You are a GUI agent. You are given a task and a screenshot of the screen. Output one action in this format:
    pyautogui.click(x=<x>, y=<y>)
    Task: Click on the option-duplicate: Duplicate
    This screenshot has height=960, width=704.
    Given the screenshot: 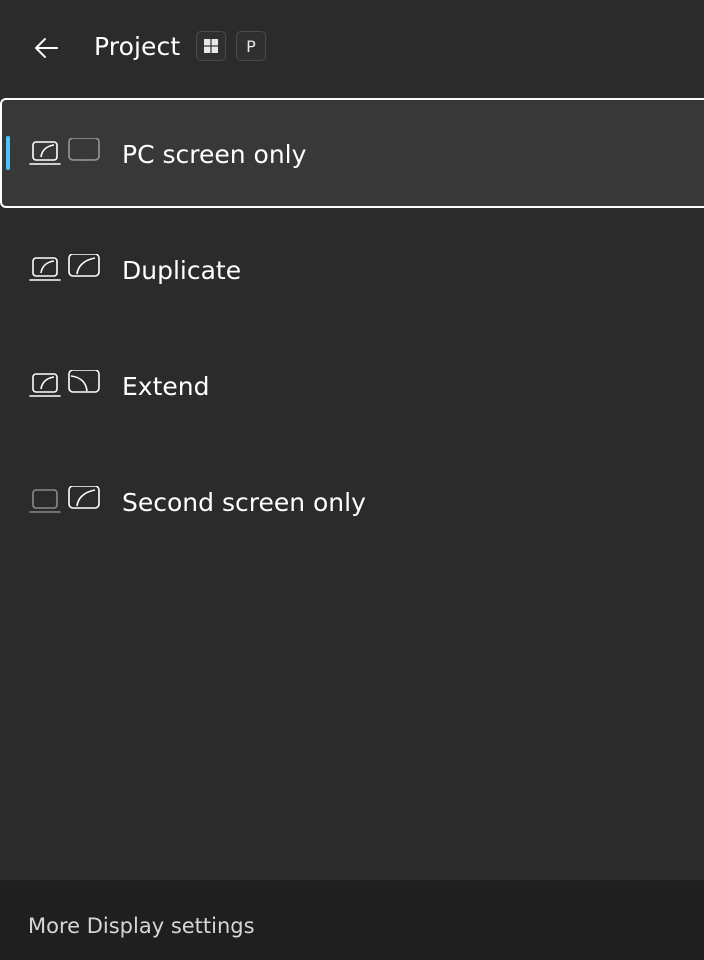 What is the action you would take?
    pyautogui.click(x=352, y=272)
    